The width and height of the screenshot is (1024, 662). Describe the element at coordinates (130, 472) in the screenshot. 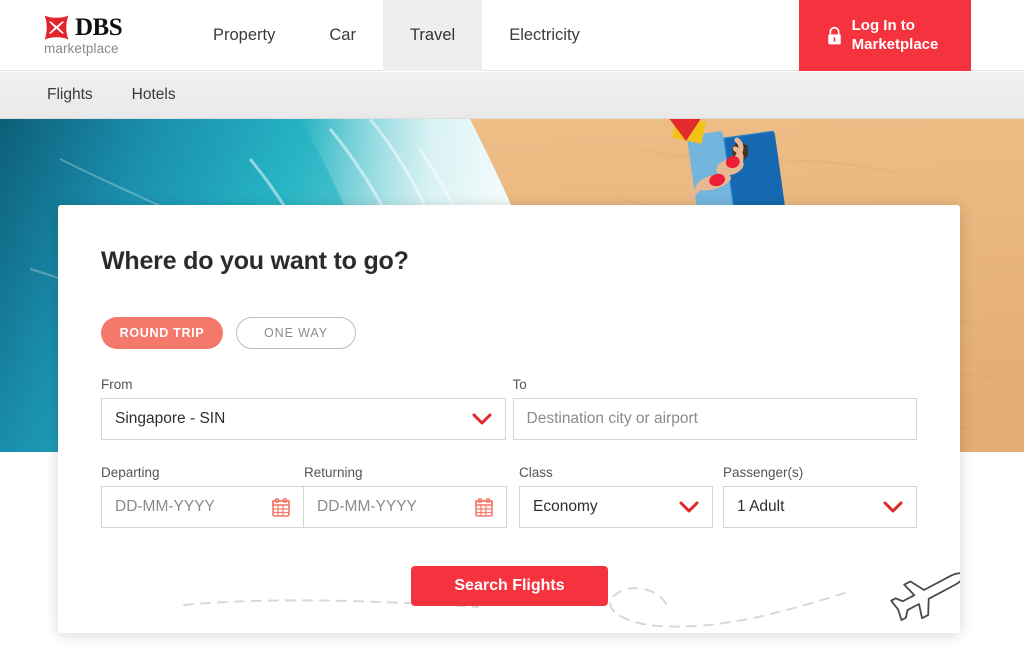

I see `departing-label: Departing` at that location.